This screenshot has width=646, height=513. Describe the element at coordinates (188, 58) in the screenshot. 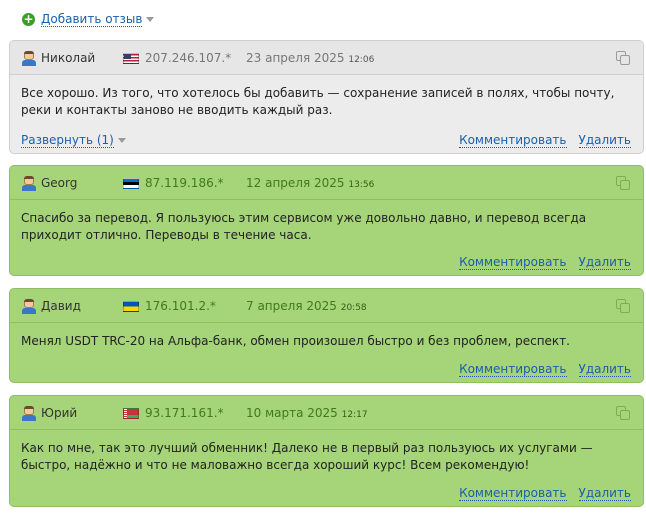

I see `review-ip: 207.246.107.*` at that location.